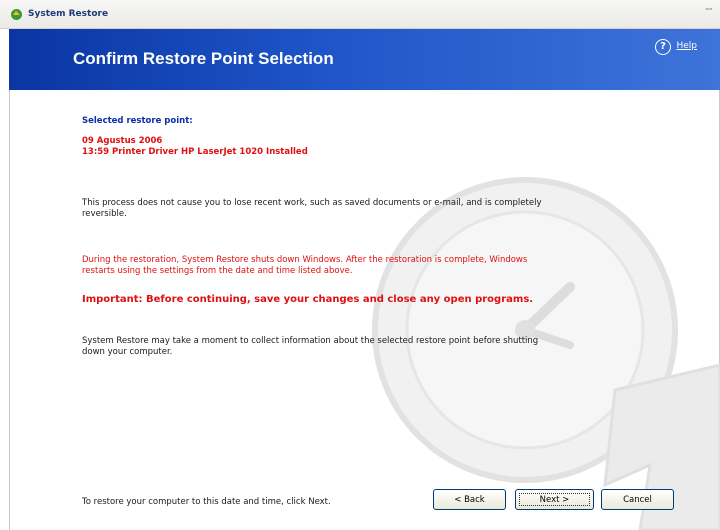 The height and width of the screenshot is (530, 720). I want to click on help-link: Help, so click(686, 46).